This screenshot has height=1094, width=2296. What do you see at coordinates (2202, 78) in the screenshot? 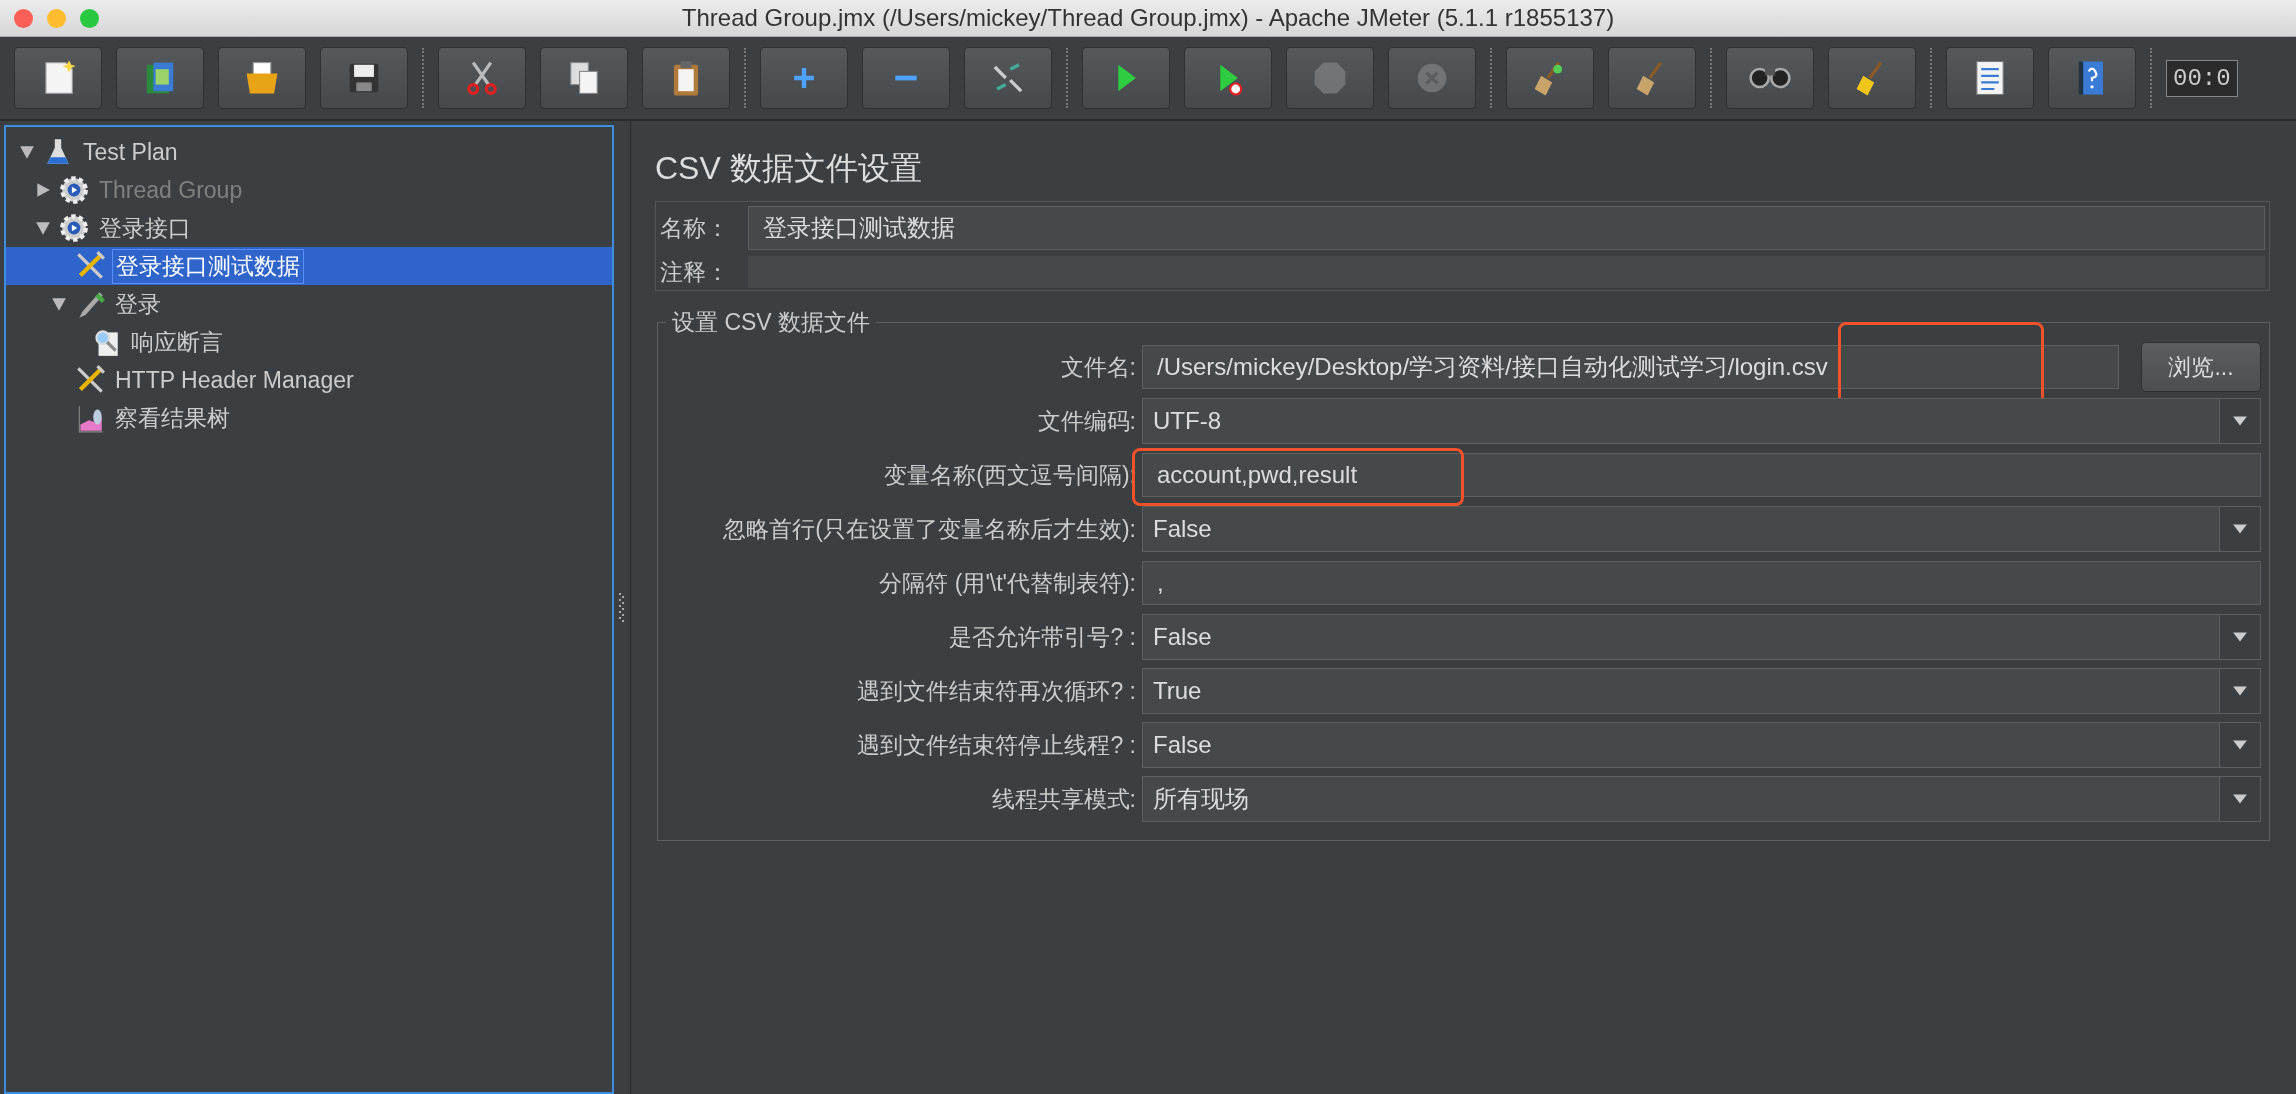
I see `elapsed-timer: 00:0` at bounding box center [2202, 78].